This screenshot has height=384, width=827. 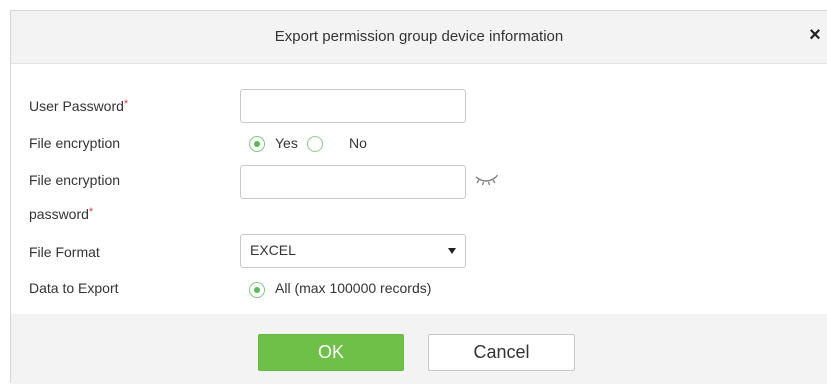 What do you see at coordinates (273, 250) in the screenshot?
I see `file-format-selected-value: EXCEL` at bounding box center [273, 250].